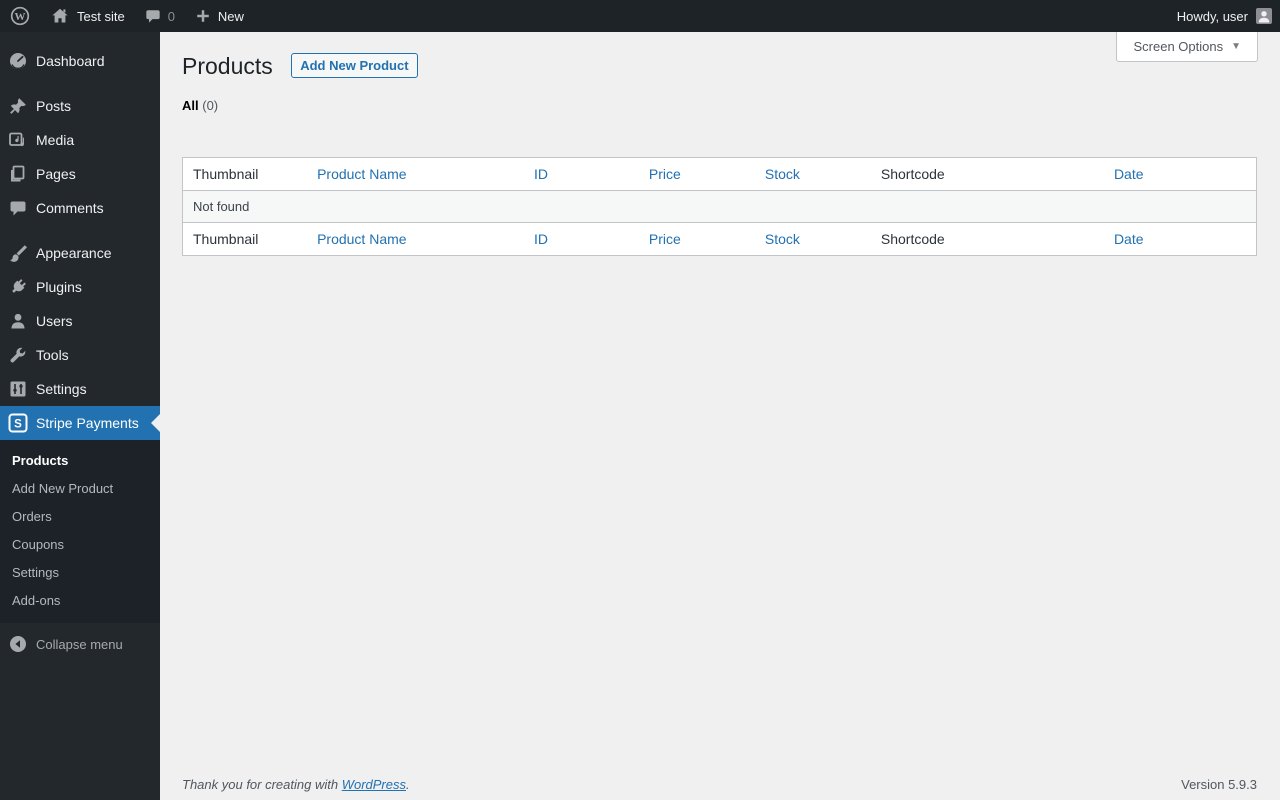  Describe the element at coordinates (581, 174) in the screenshot. I see `column-header-id: ID` at that location.